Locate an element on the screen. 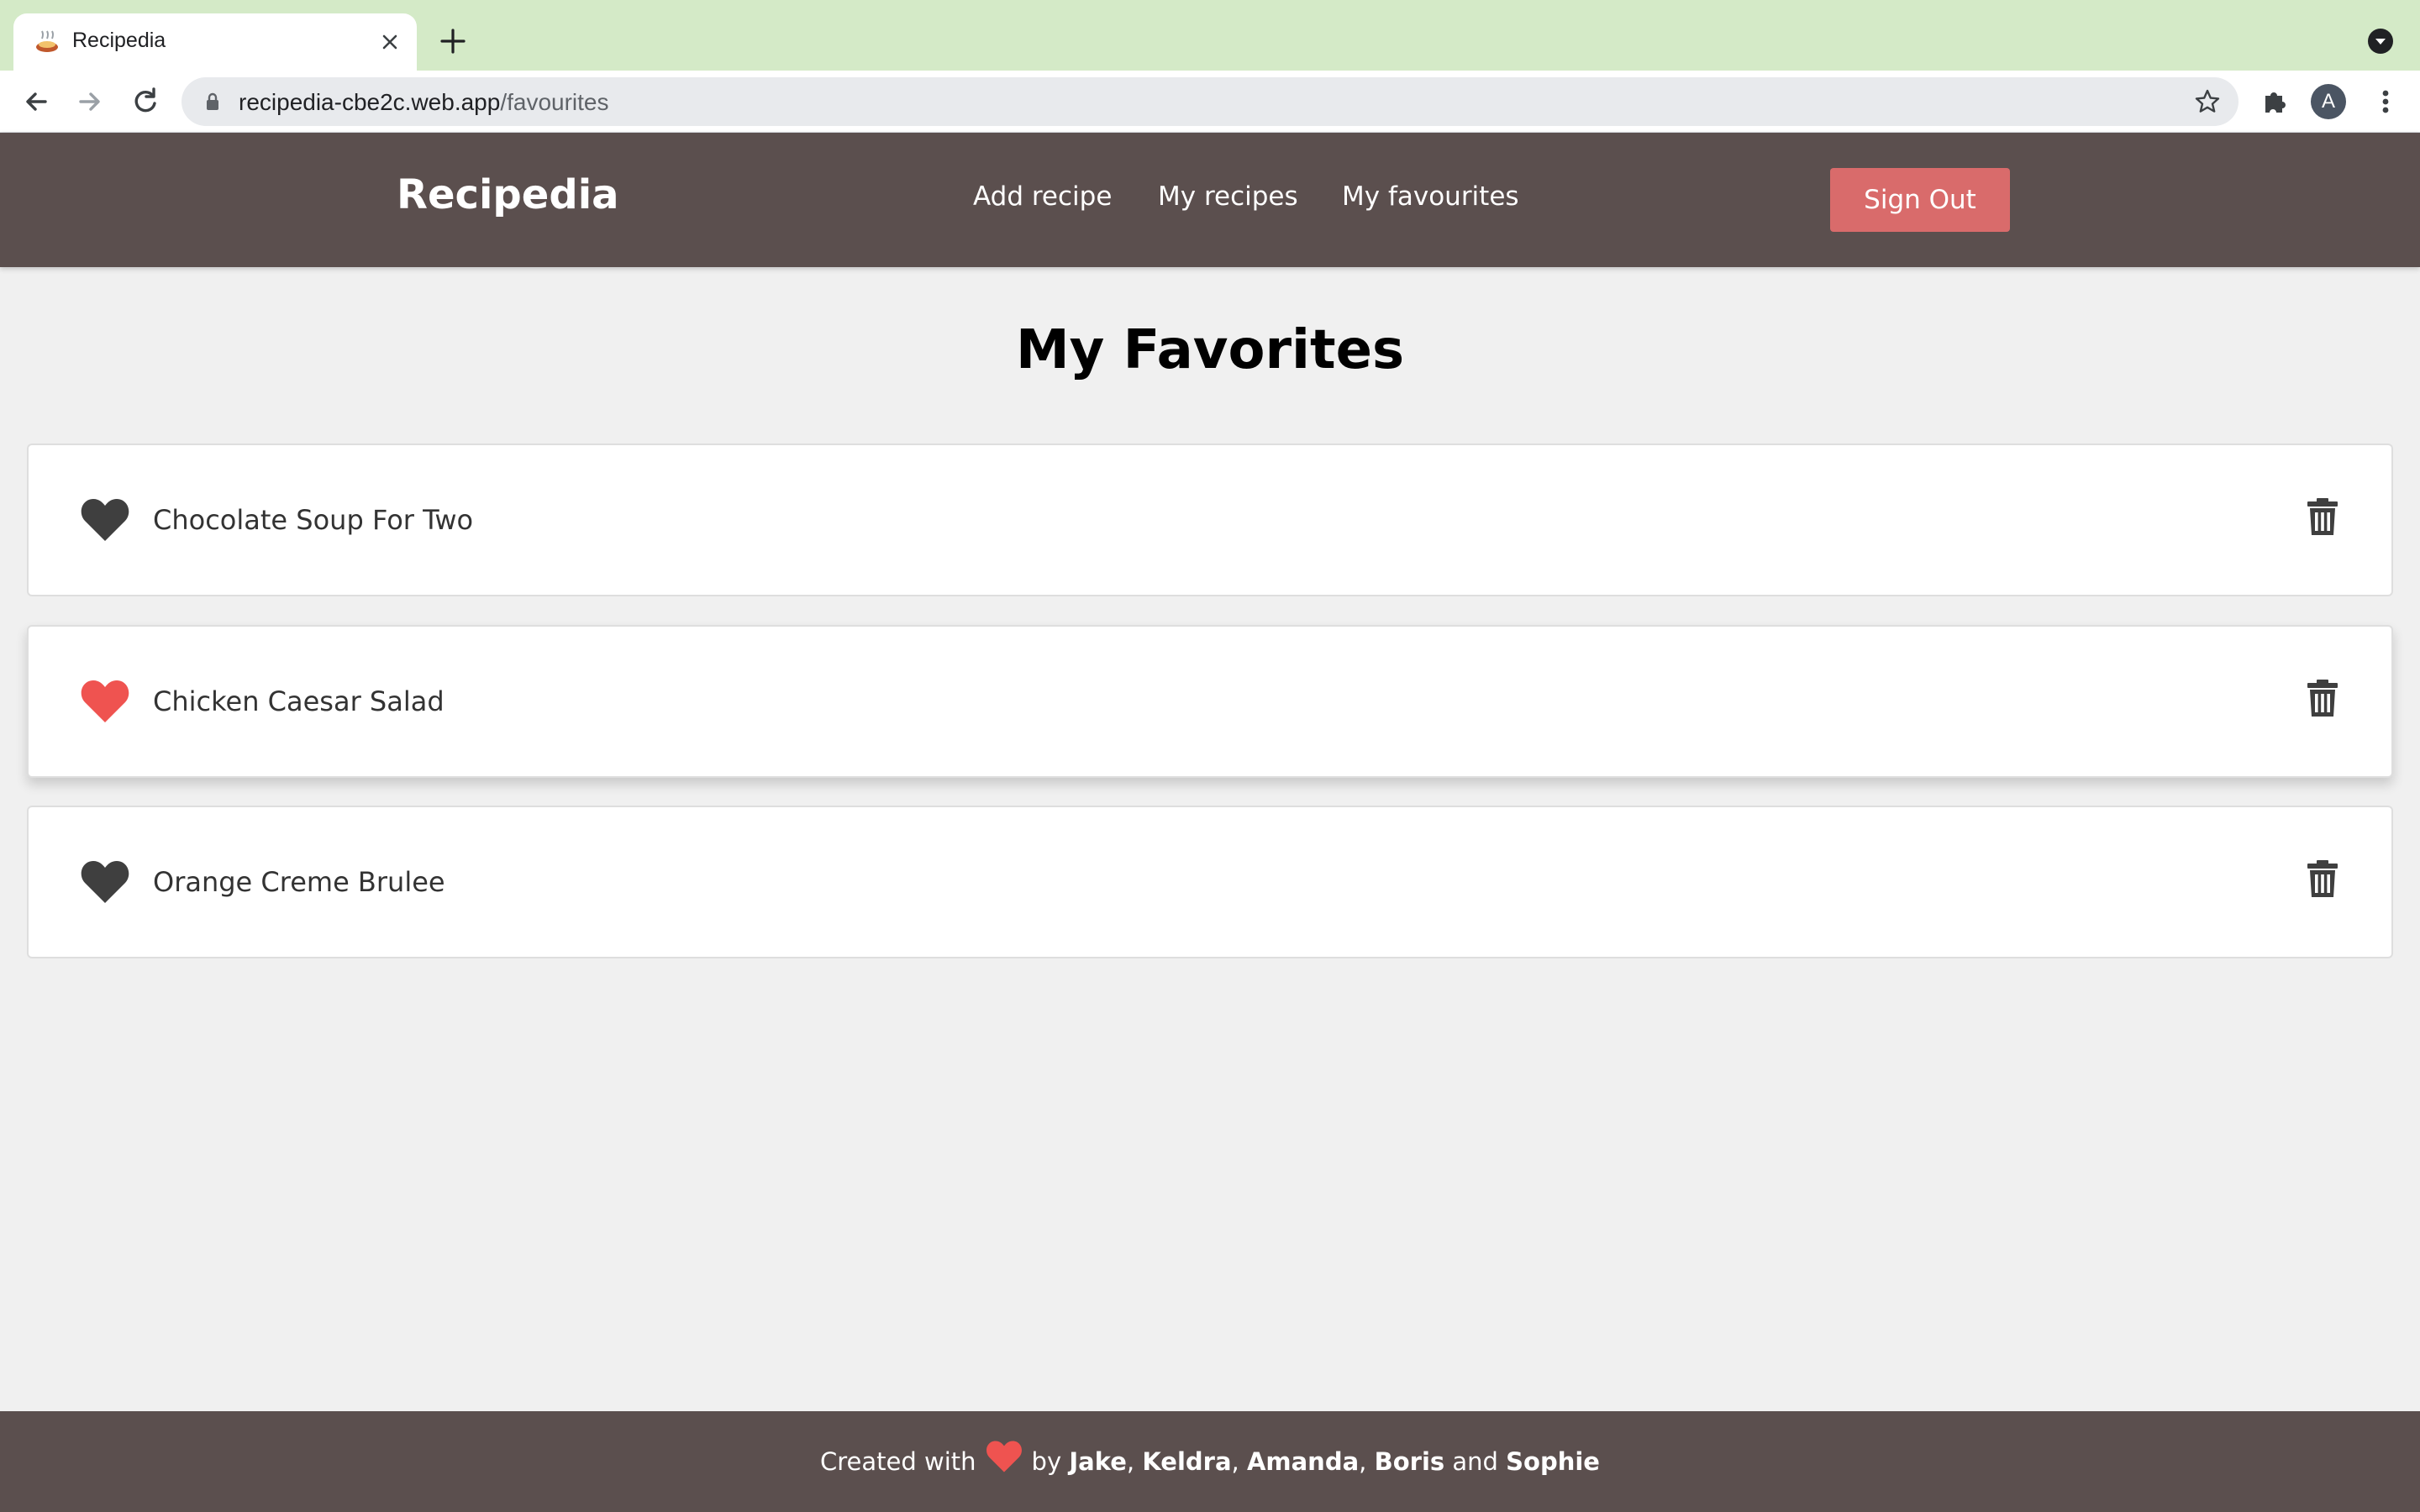  back-arrow-icon is located at coordinates (36, 101).